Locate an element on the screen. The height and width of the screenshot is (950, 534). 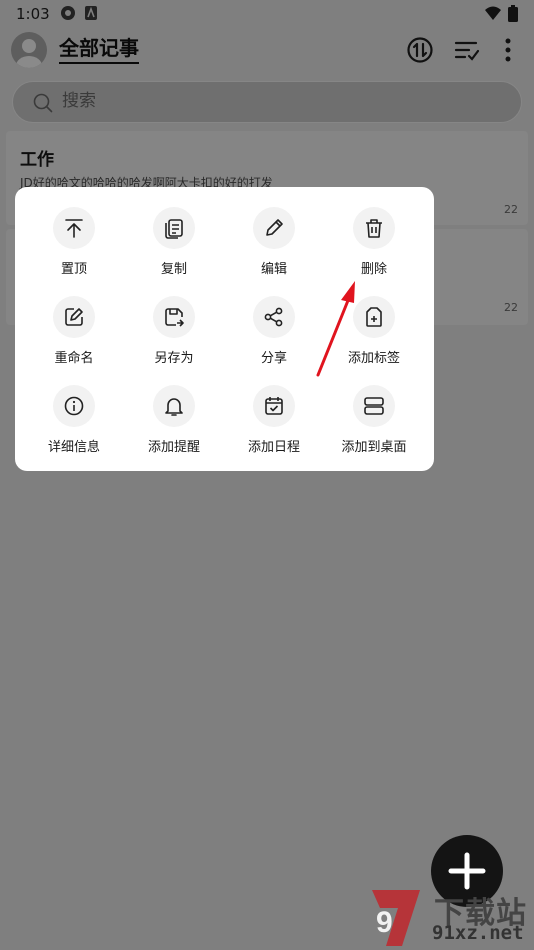
sync-icon is located at coordinates (420, 50).